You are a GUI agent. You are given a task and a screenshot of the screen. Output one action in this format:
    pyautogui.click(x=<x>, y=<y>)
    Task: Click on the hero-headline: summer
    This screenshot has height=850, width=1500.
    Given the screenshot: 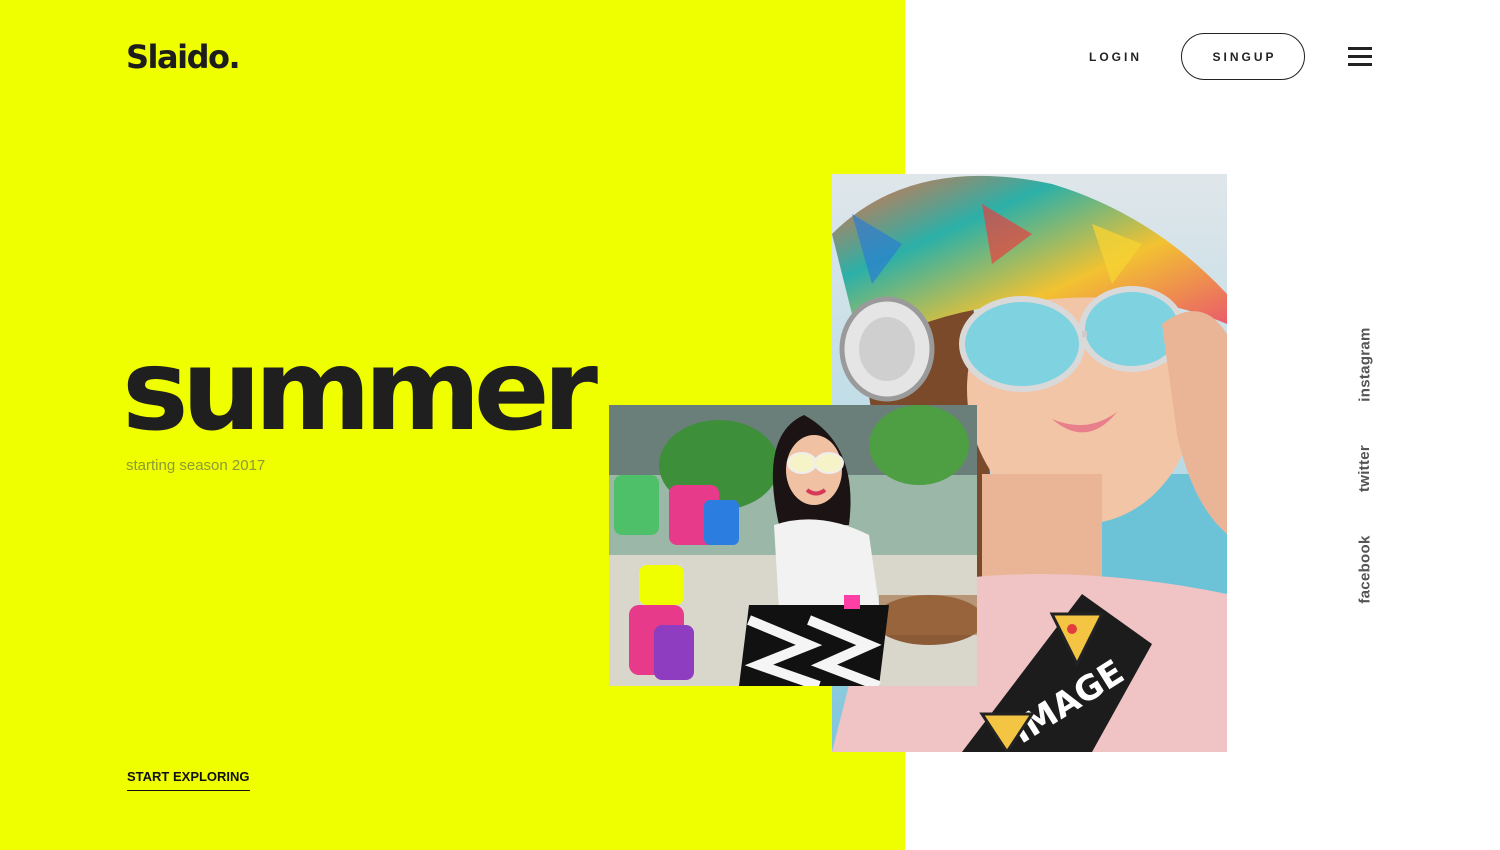 What is the action you would take?
    pyautogui.click(x=360, y=391)
    